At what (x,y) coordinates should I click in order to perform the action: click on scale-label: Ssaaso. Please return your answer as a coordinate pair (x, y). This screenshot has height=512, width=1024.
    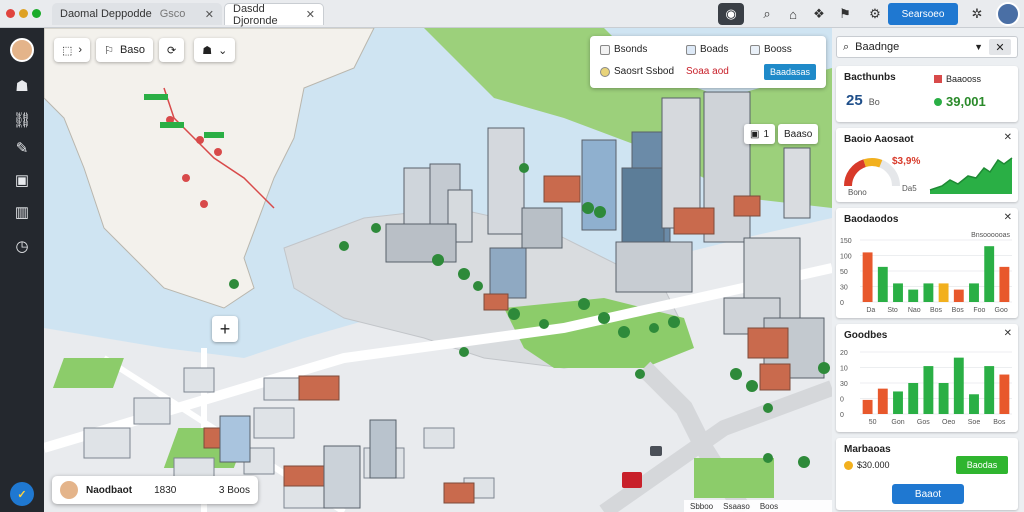
    Looking at the image, I should click on (736, 506).